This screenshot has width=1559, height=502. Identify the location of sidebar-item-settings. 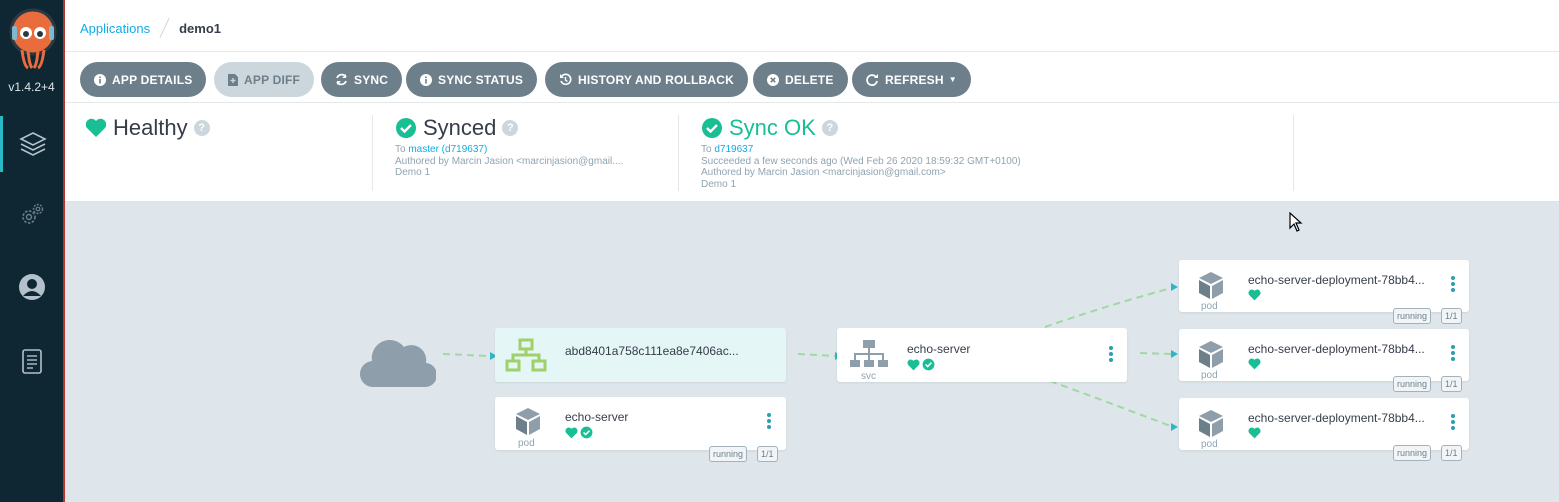
(31, 215).